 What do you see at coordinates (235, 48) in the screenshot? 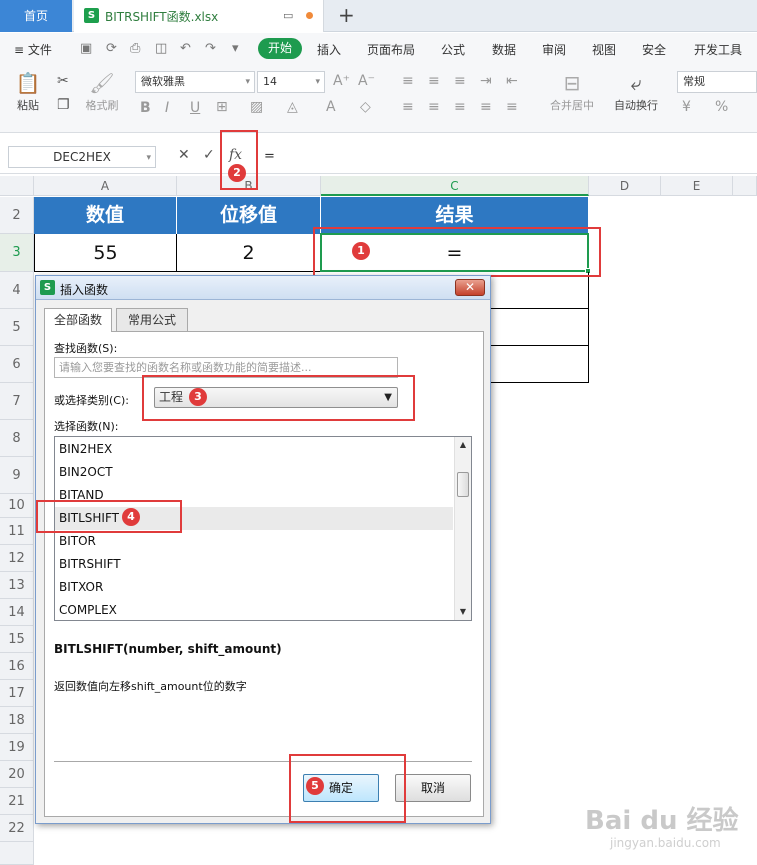
I see `customize-icon: ▾` at bounding box center [235, 48].